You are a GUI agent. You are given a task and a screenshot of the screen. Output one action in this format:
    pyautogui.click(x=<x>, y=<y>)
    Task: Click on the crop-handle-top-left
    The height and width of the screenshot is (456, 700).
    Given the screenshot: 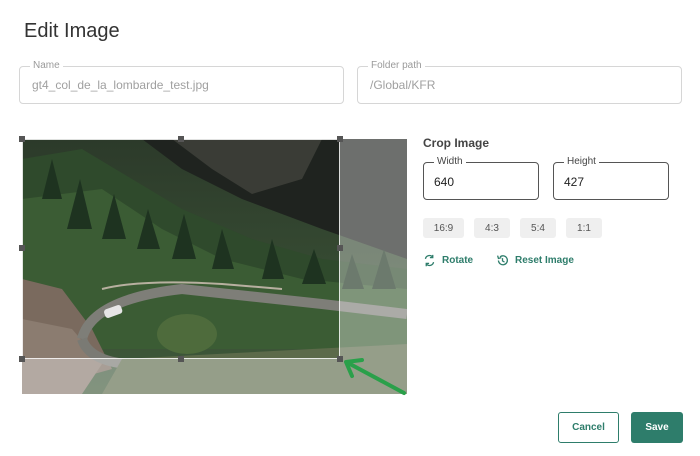 What is the action you would take?
    pyautogui.click(x=22, y=139)
    